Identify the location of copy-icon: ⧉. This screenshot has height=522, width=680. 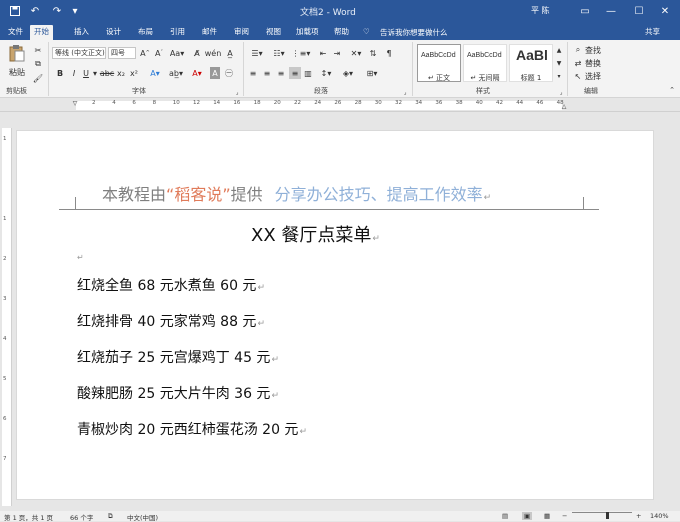
(38, 64).